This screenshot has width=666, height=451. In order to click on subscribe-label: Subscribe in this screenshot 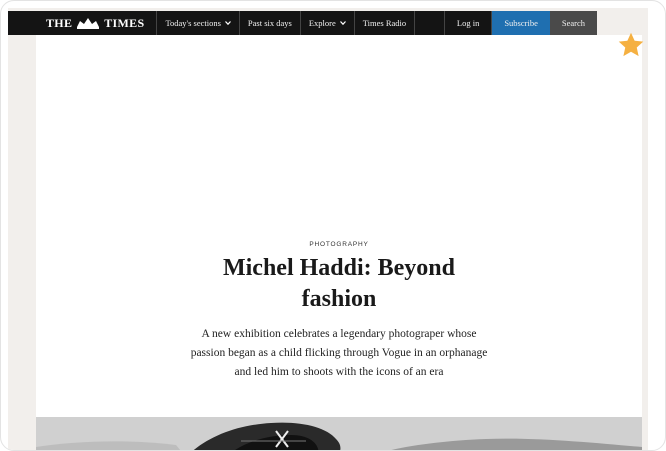, I will do `click(521, 23)`.